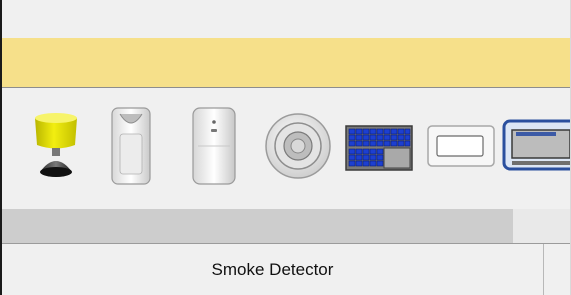 The image size is (571, 295). What do you see at coordinates (543, 269) in the screenshot?
I see `label-separator` at bounding box center [543, 269].